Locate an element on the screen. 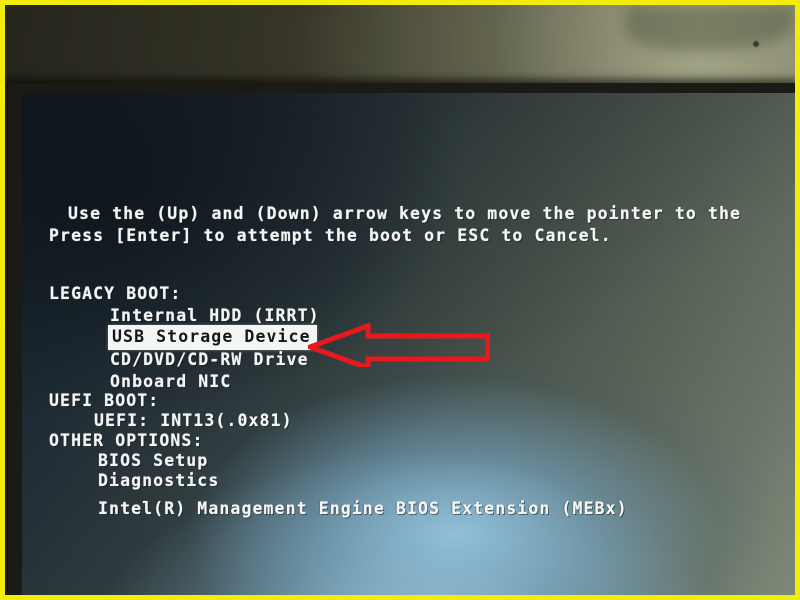 The height and width of the screenshot is (600, 800). boot-option-cd-dvd-cdrw-drive: CD/DVD/CD-RW Drive is located at coordinates (209, 360).